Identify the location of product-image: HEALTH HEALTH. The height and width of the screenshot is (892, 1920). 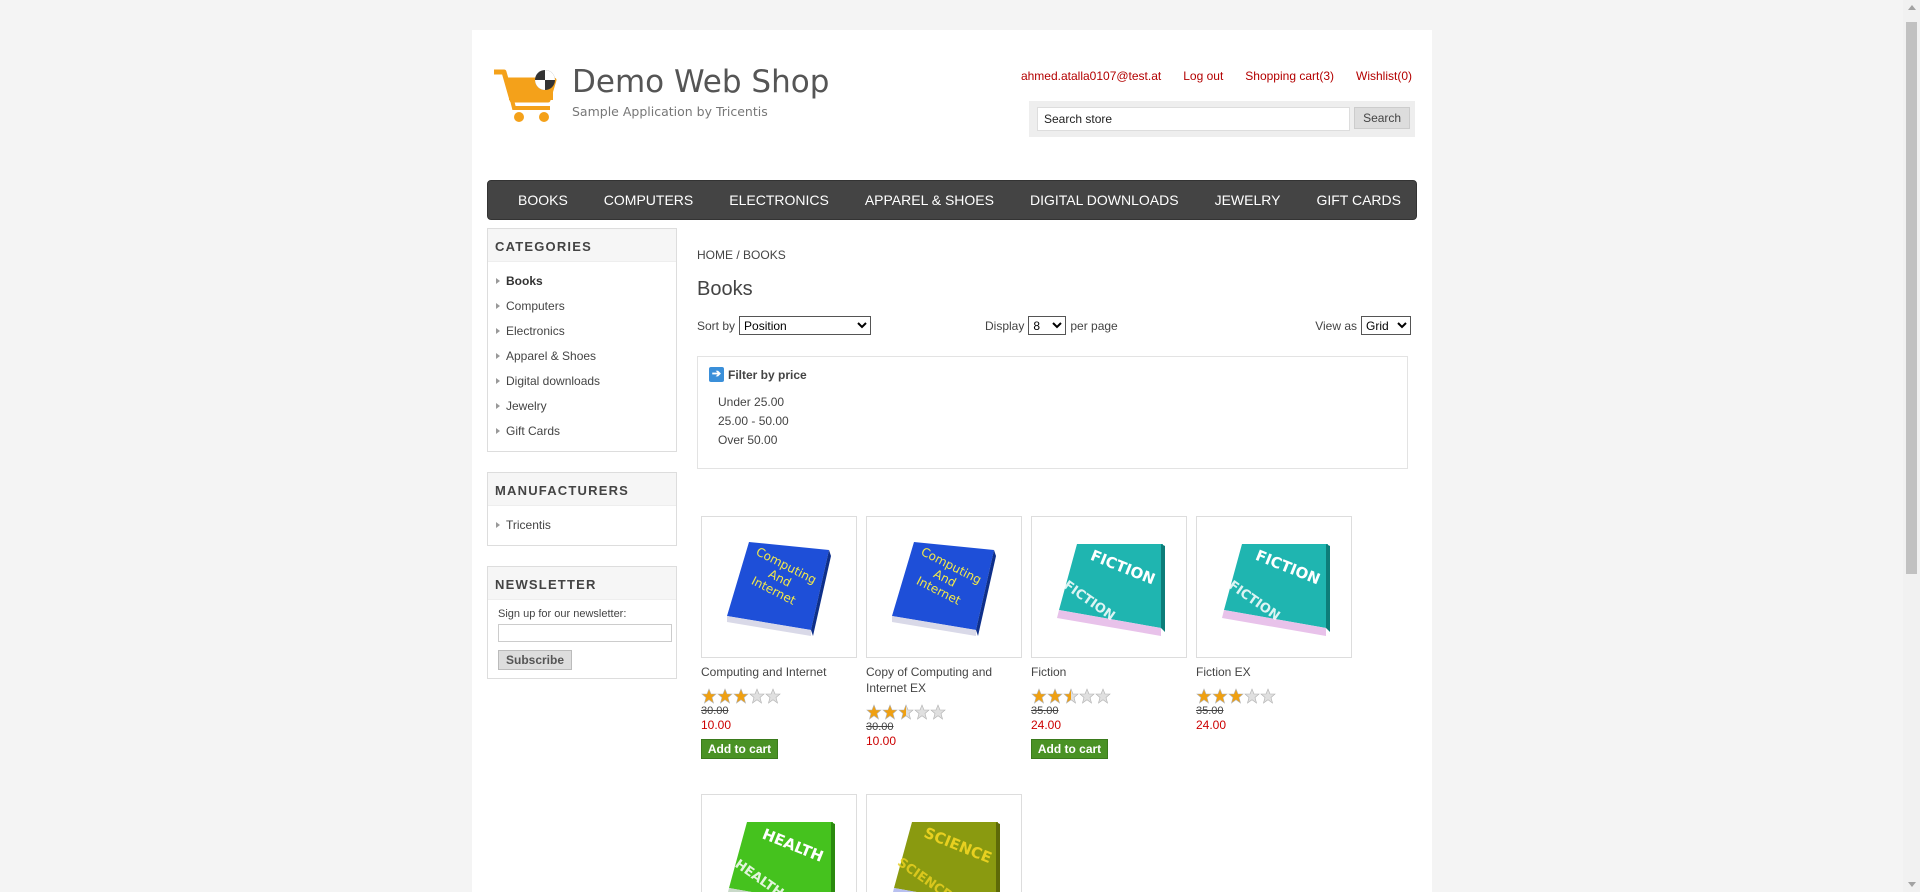
(779, 843).